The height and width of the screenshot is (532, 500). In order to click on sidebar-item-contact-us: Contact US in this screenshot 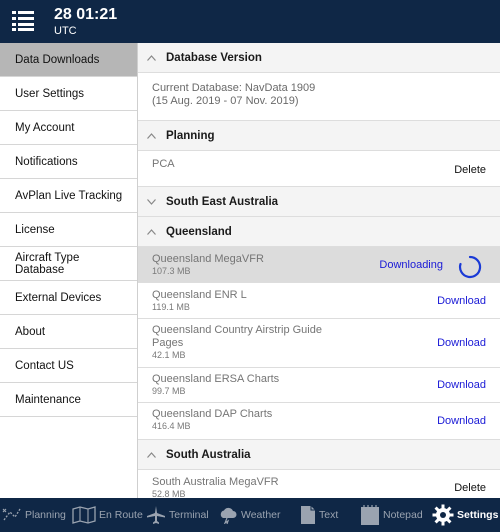, I will do `click(68, 366)`.